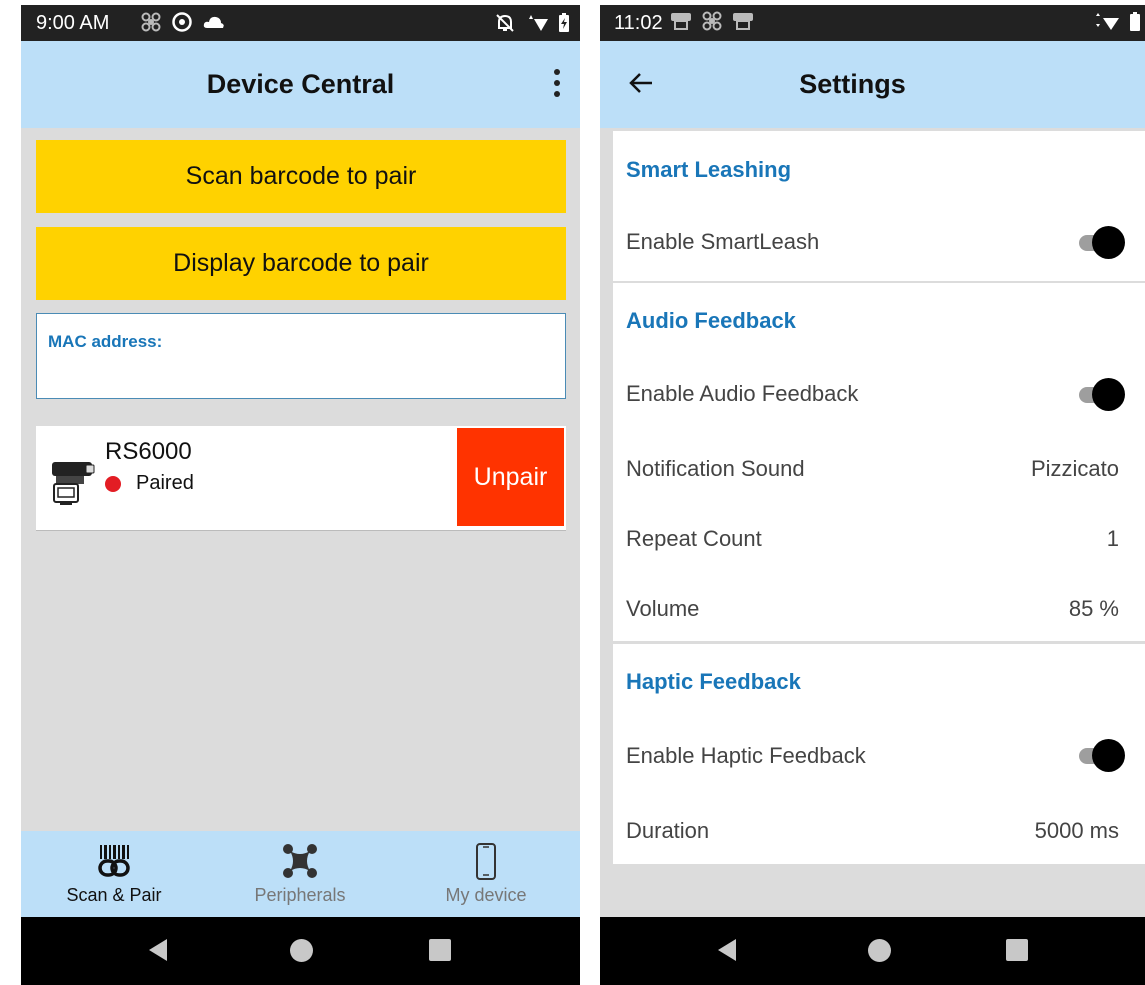 This screenshot has height=985, width=1145. I want to click on setting-label: Volume, so click(663, 608).